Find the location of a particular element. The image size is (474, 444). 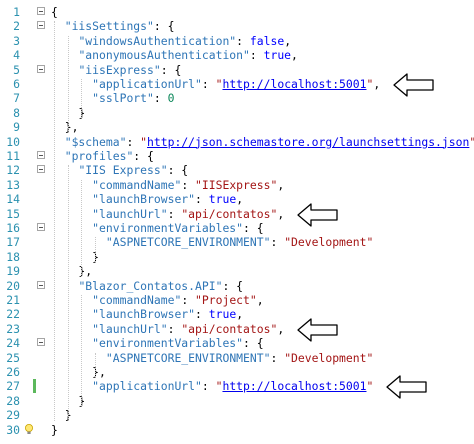

code-token: }, is located at coordinates (78, 372).